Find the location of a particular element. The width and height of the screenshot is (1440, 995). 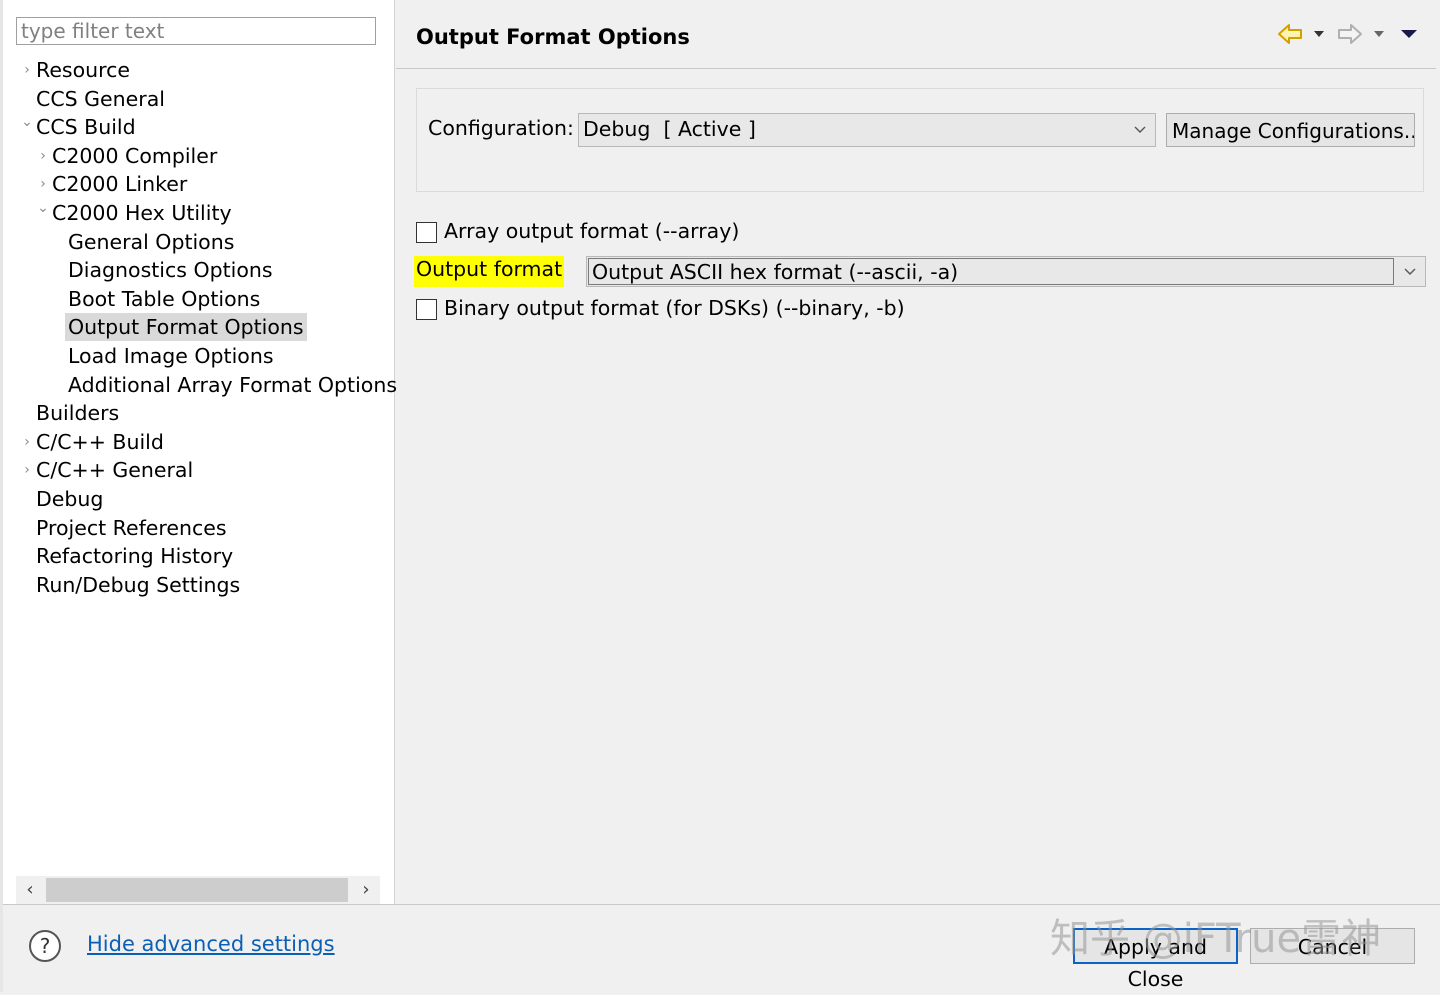

tree-item-label: C2000 Linker is located at coordinates (120, 184).